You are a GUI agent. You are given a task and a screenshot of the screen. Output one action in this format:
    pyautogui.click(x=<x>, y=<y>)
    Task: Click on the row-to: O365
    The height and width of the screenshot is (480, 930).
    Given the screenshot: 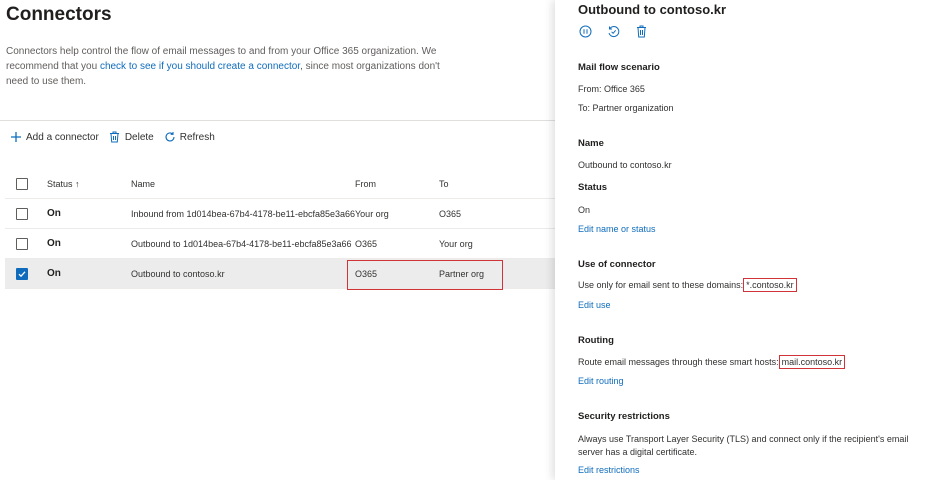 What is the action you would take?
    pyautogui.click(x=450, y=213)
    